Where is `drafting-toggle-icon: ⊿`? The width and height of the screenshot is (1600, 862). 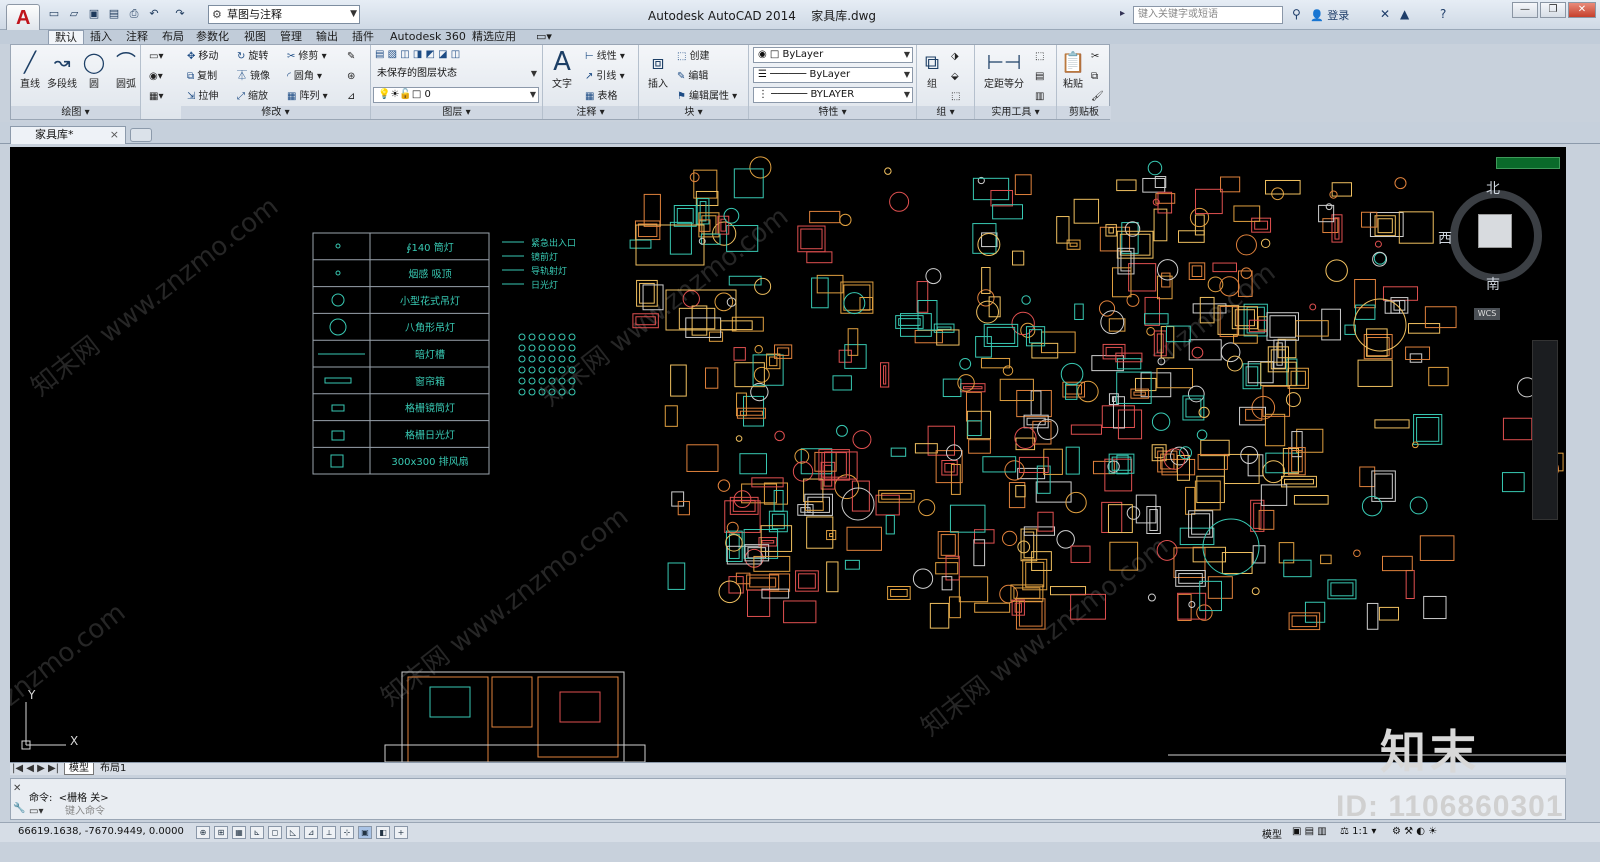 drafting-toggle-icon: ⊿ is located at coordinates (311, 832).